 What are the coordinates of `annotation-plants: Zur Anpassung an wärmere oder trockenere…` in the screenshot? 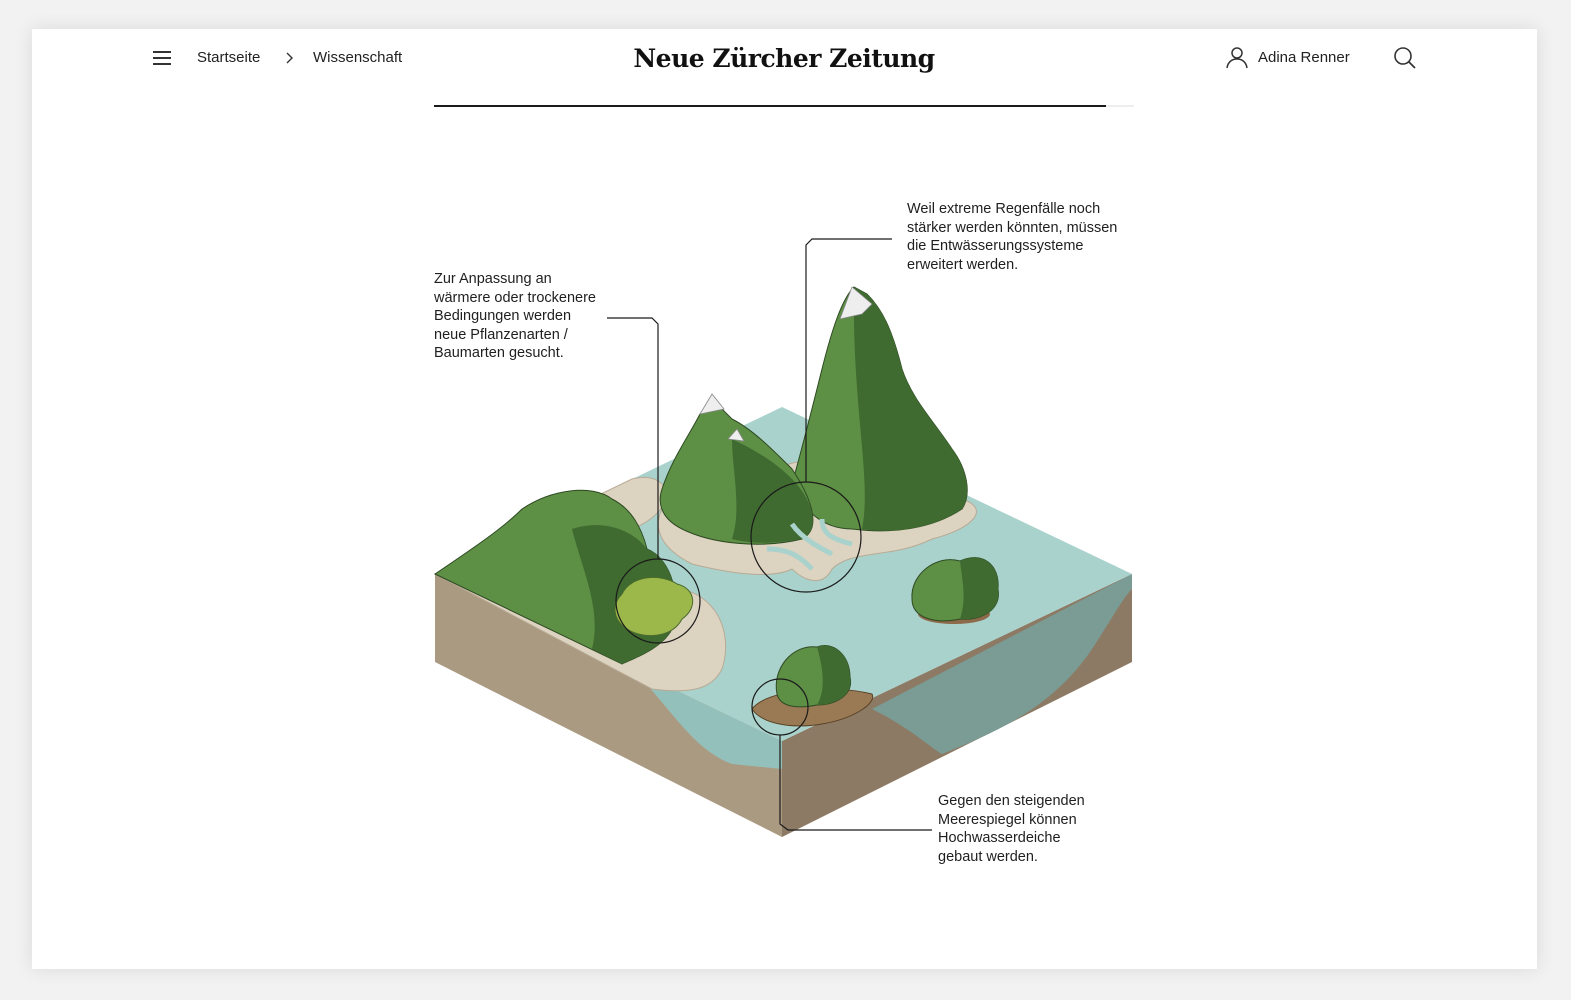 It's located at (515, 316).